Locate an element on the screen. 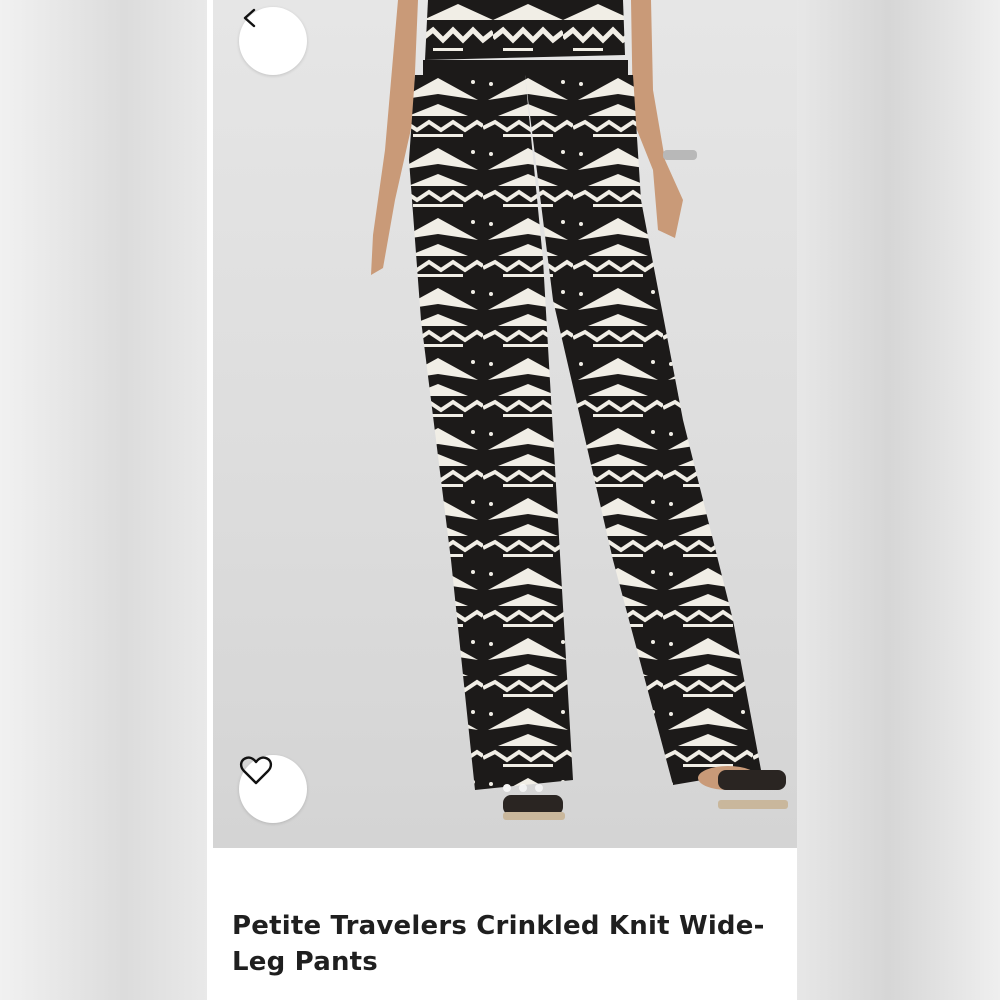 The width and height of the screenshot is (1000, 1000). back-button is located at coordinates (273, 41).